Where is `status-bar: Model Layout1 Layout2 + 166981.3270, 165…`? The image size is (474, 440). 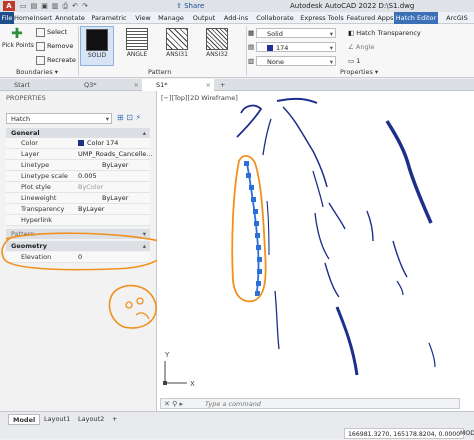
status-bar: Model Layout1 Layout2 + 166981.3270, 165… is located at coordinates (237, 425).